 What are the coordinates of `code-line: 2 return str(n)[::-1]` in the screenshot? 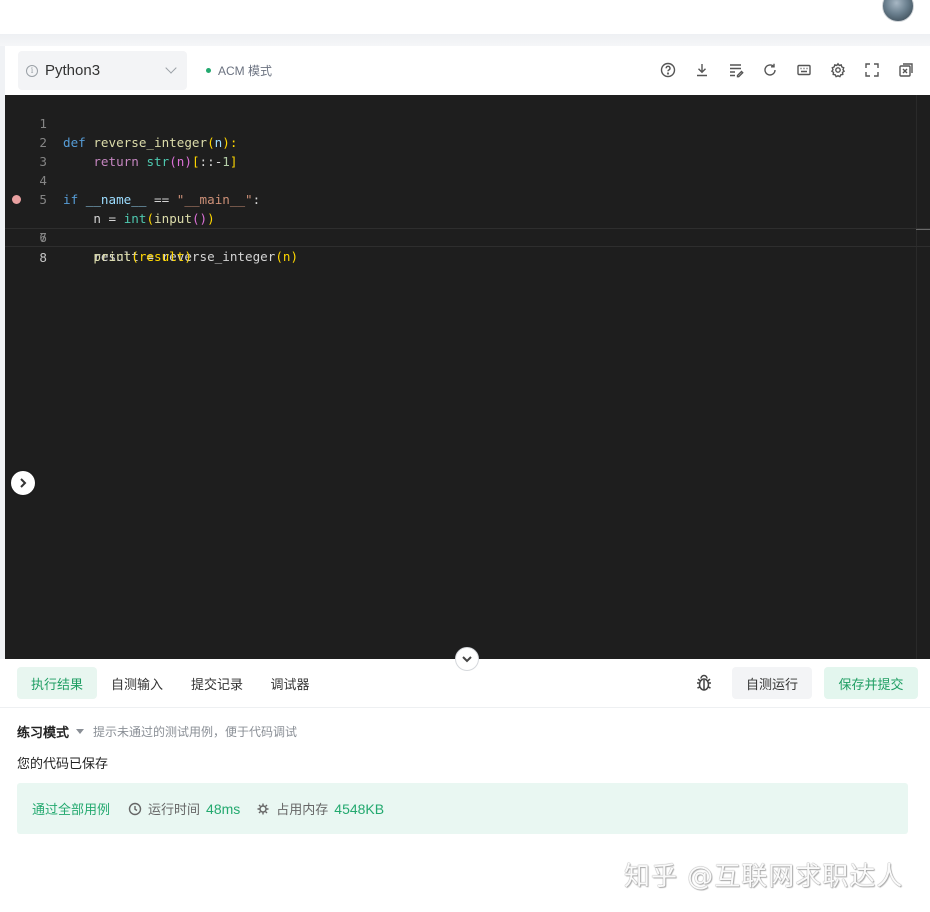 It's located at (467, 141).